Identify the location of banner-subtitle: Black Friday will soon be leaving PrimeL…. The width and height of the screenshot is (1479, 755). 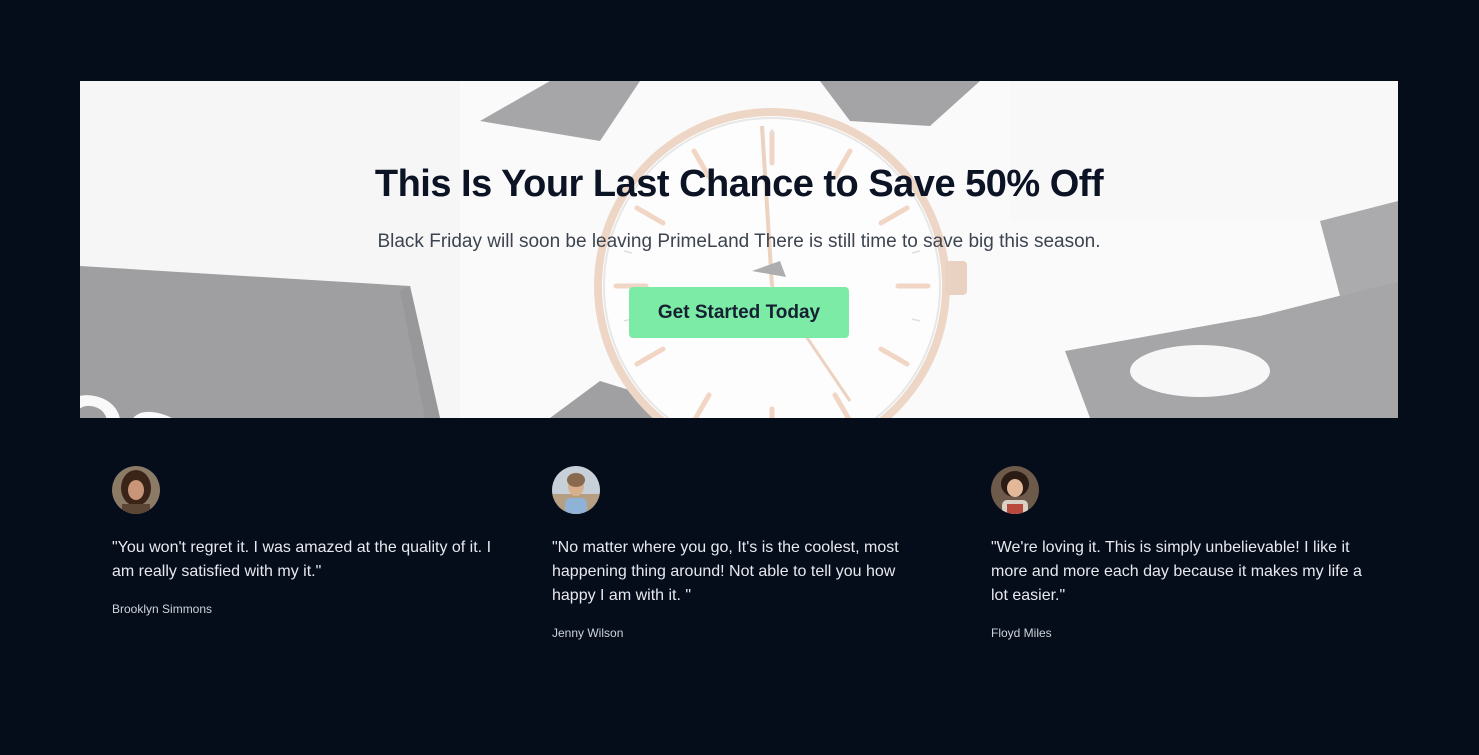
(739, 241).